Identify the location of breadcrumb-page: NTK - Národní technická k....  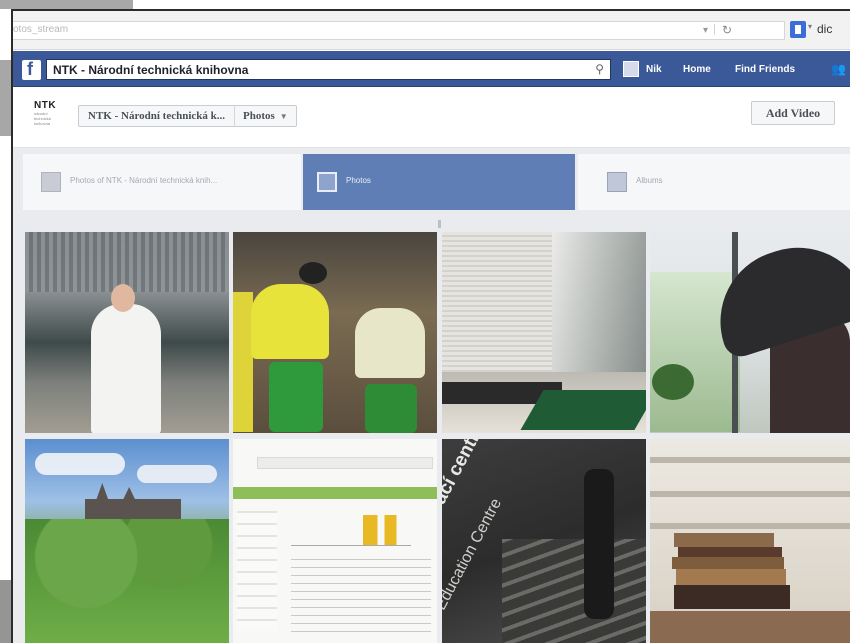
(157, 116).